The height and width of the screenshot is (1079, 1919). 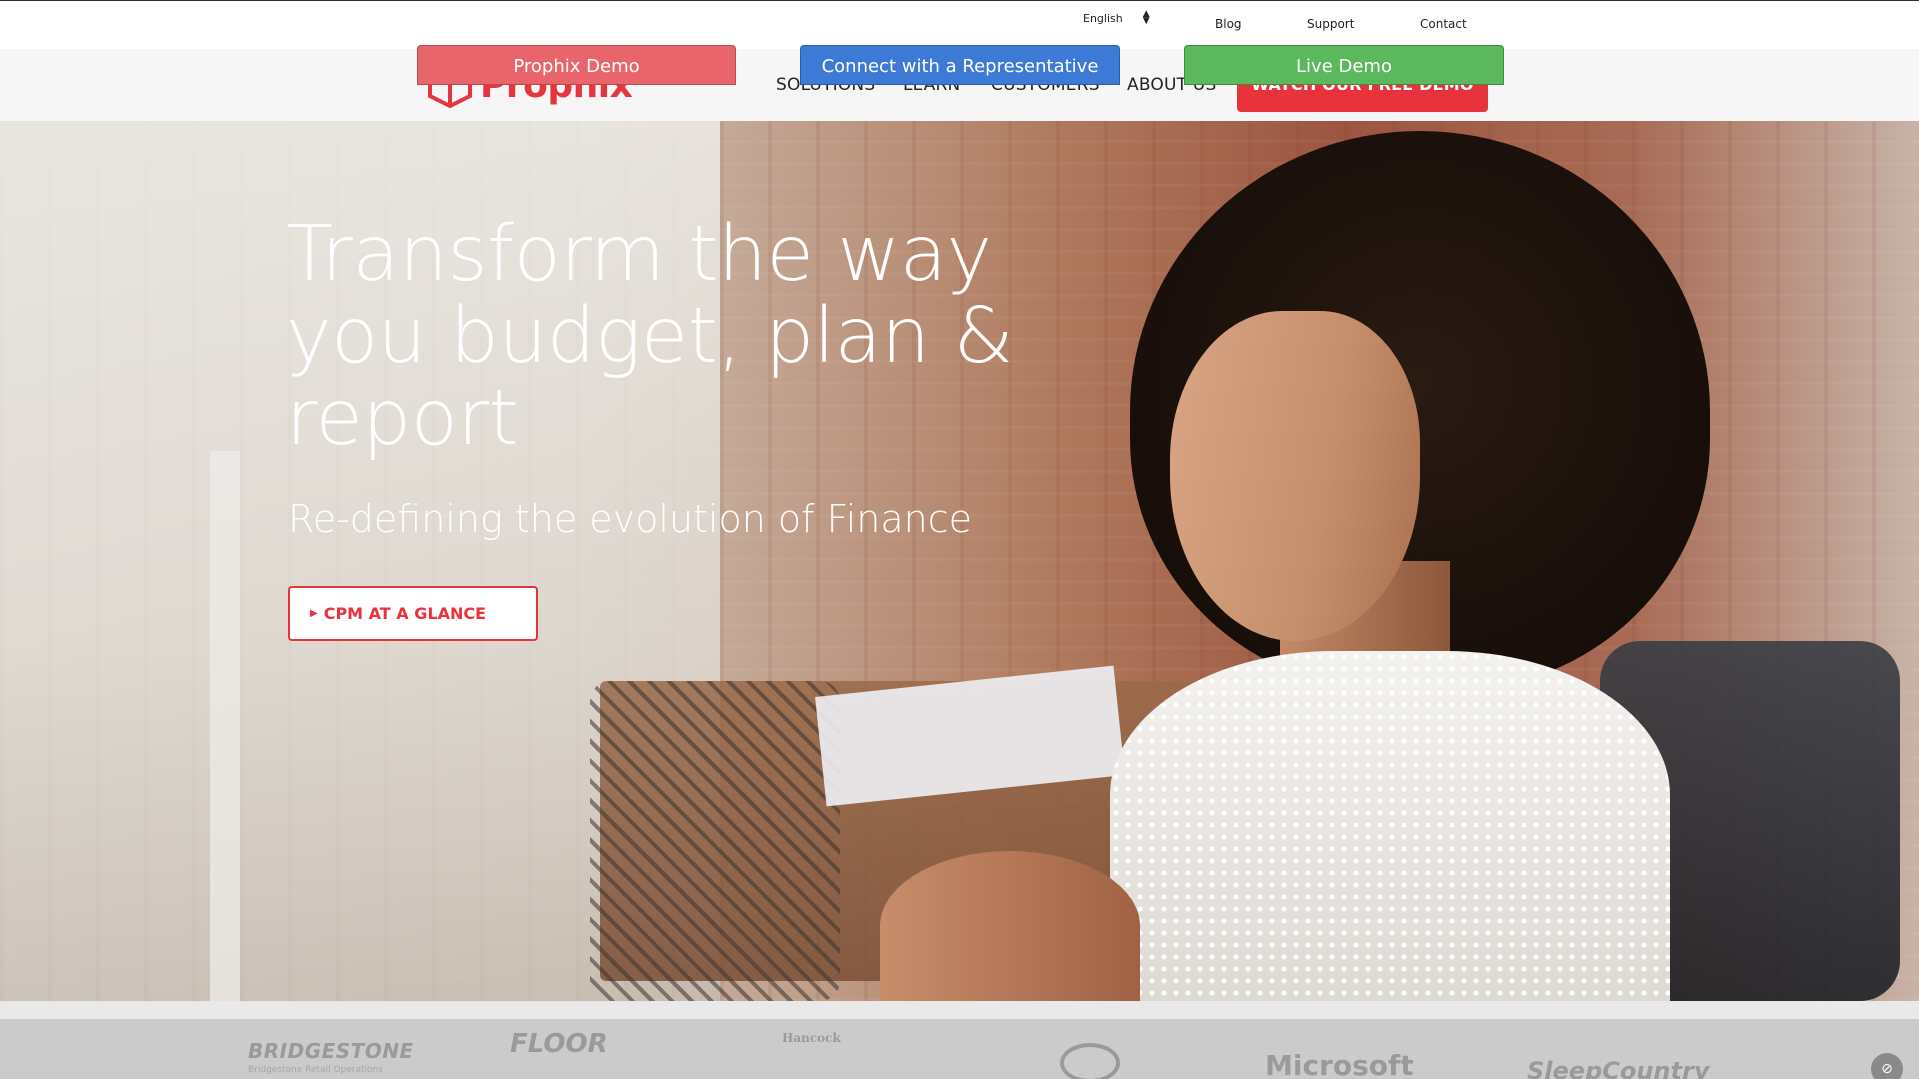 I want to click on bridgestone-logo: BRIDGESTONE, so click(x=331, y=1051).